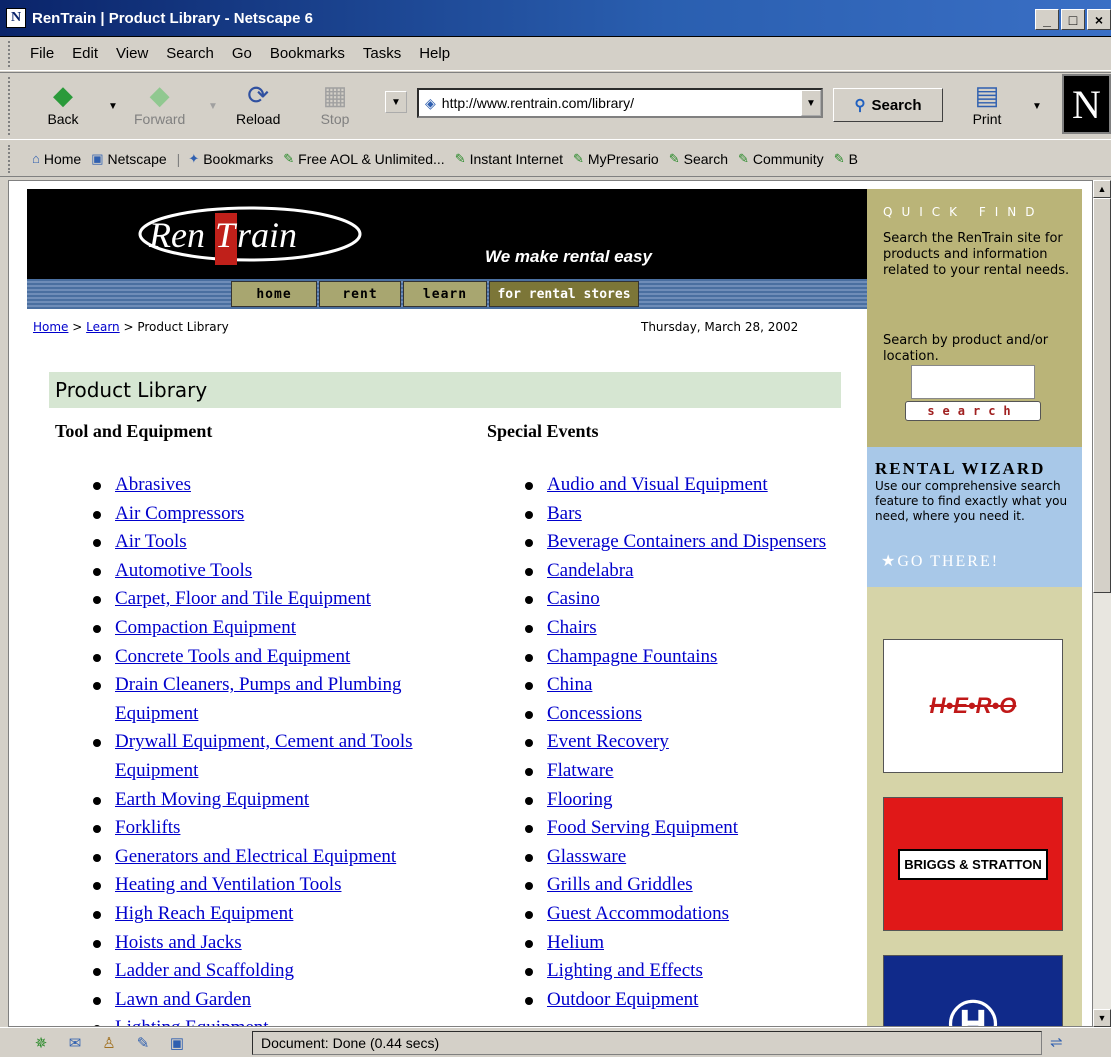 The image size is (1111, 1057). I want to click on product-link: Automotive Tools, so click(183, 570).